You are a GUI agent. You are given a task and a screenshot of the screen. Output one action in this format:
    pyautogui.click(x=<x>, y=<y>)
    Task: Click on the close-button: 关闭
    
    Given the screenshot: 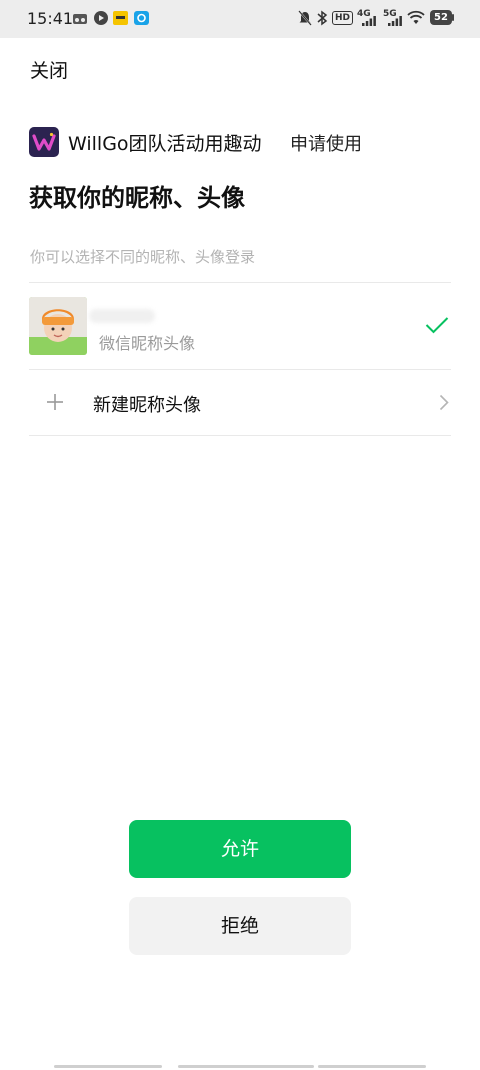 What is the action you would take?
    pyautogui.click(x=49, y=69)
    